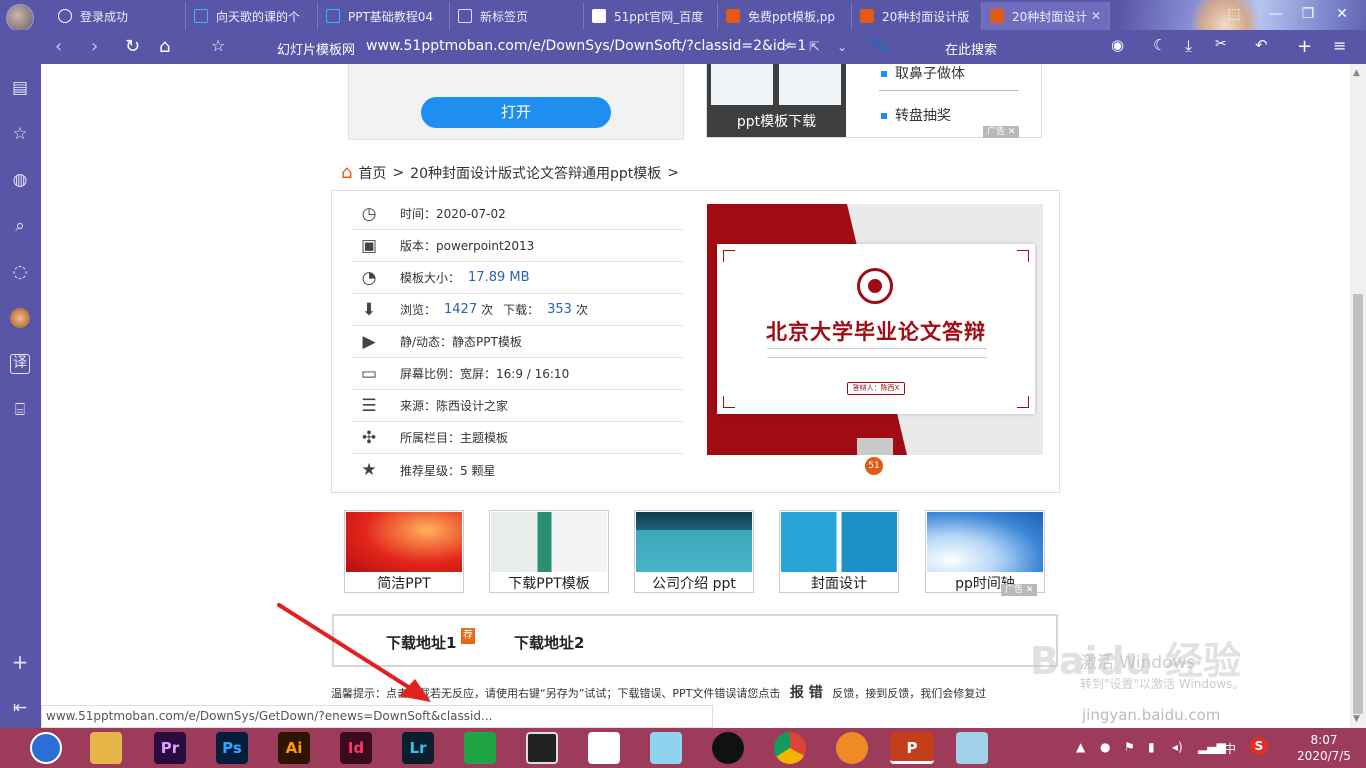 This screenshot has width=1366, height=768. I want to click on tab-2: 向天歌的课的个, so click(252, 16).